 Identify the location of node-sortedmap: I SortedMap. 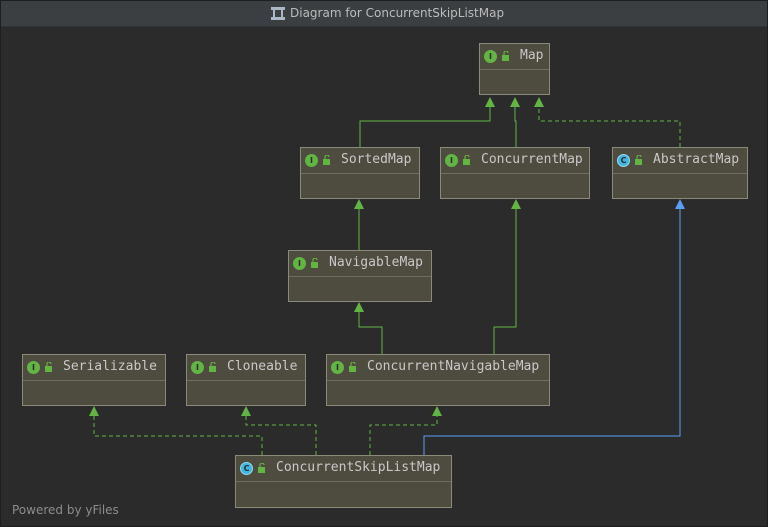
(360, 173).